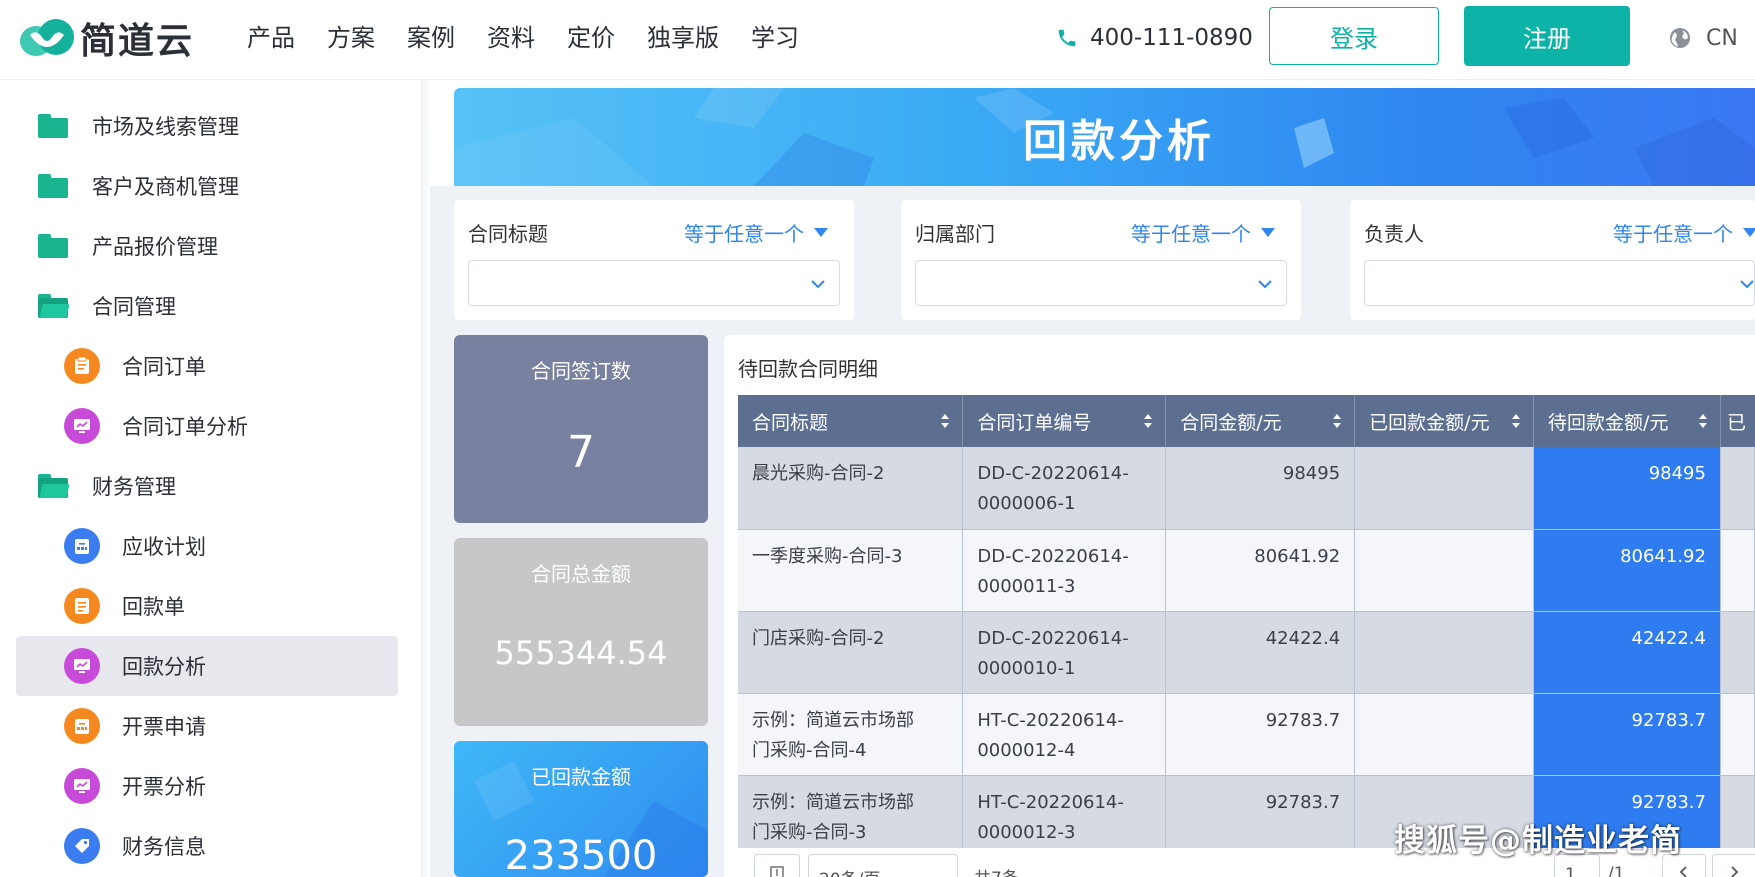  I want to click on sidebar-item-invoice-request: 开票申请, so click(207, 726).